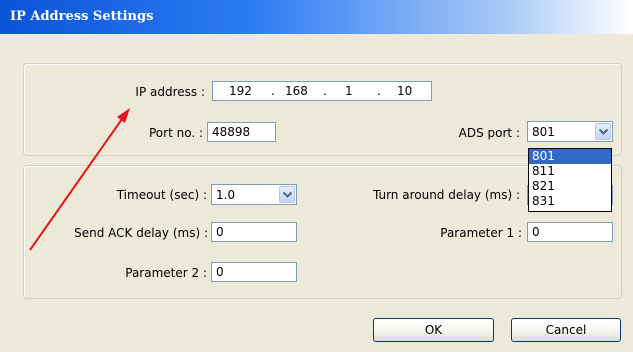  I want to click on ip-octet-1: 192, so click(240, 91).